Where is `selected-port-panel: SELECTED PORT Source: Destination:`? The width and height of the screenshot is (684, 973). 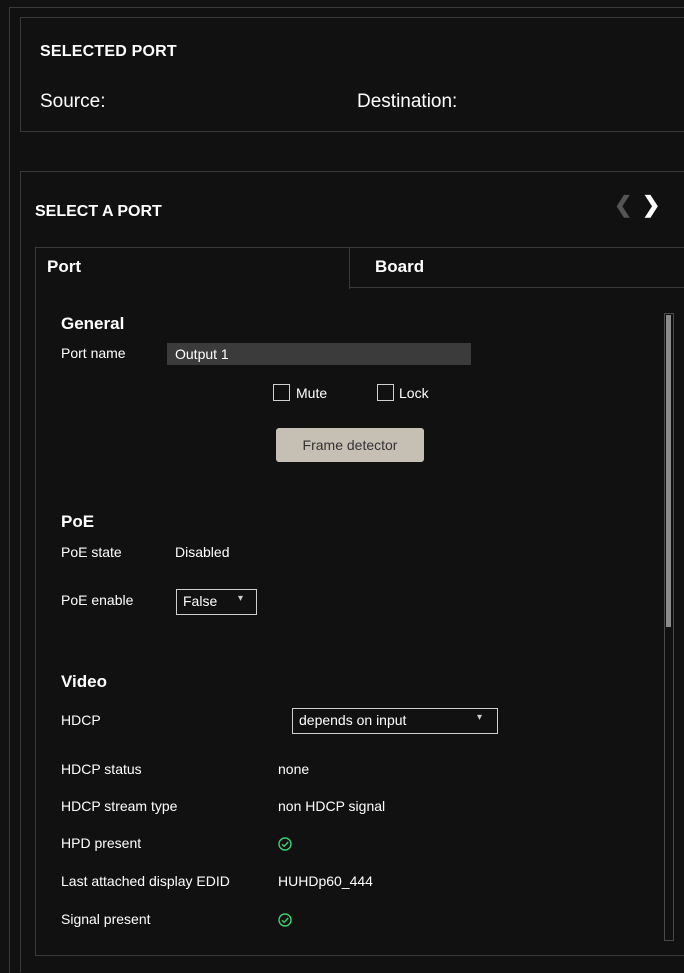
selected-port-panel: SELECTED PORT Source: Destination: is located at coordinates (352, 74).